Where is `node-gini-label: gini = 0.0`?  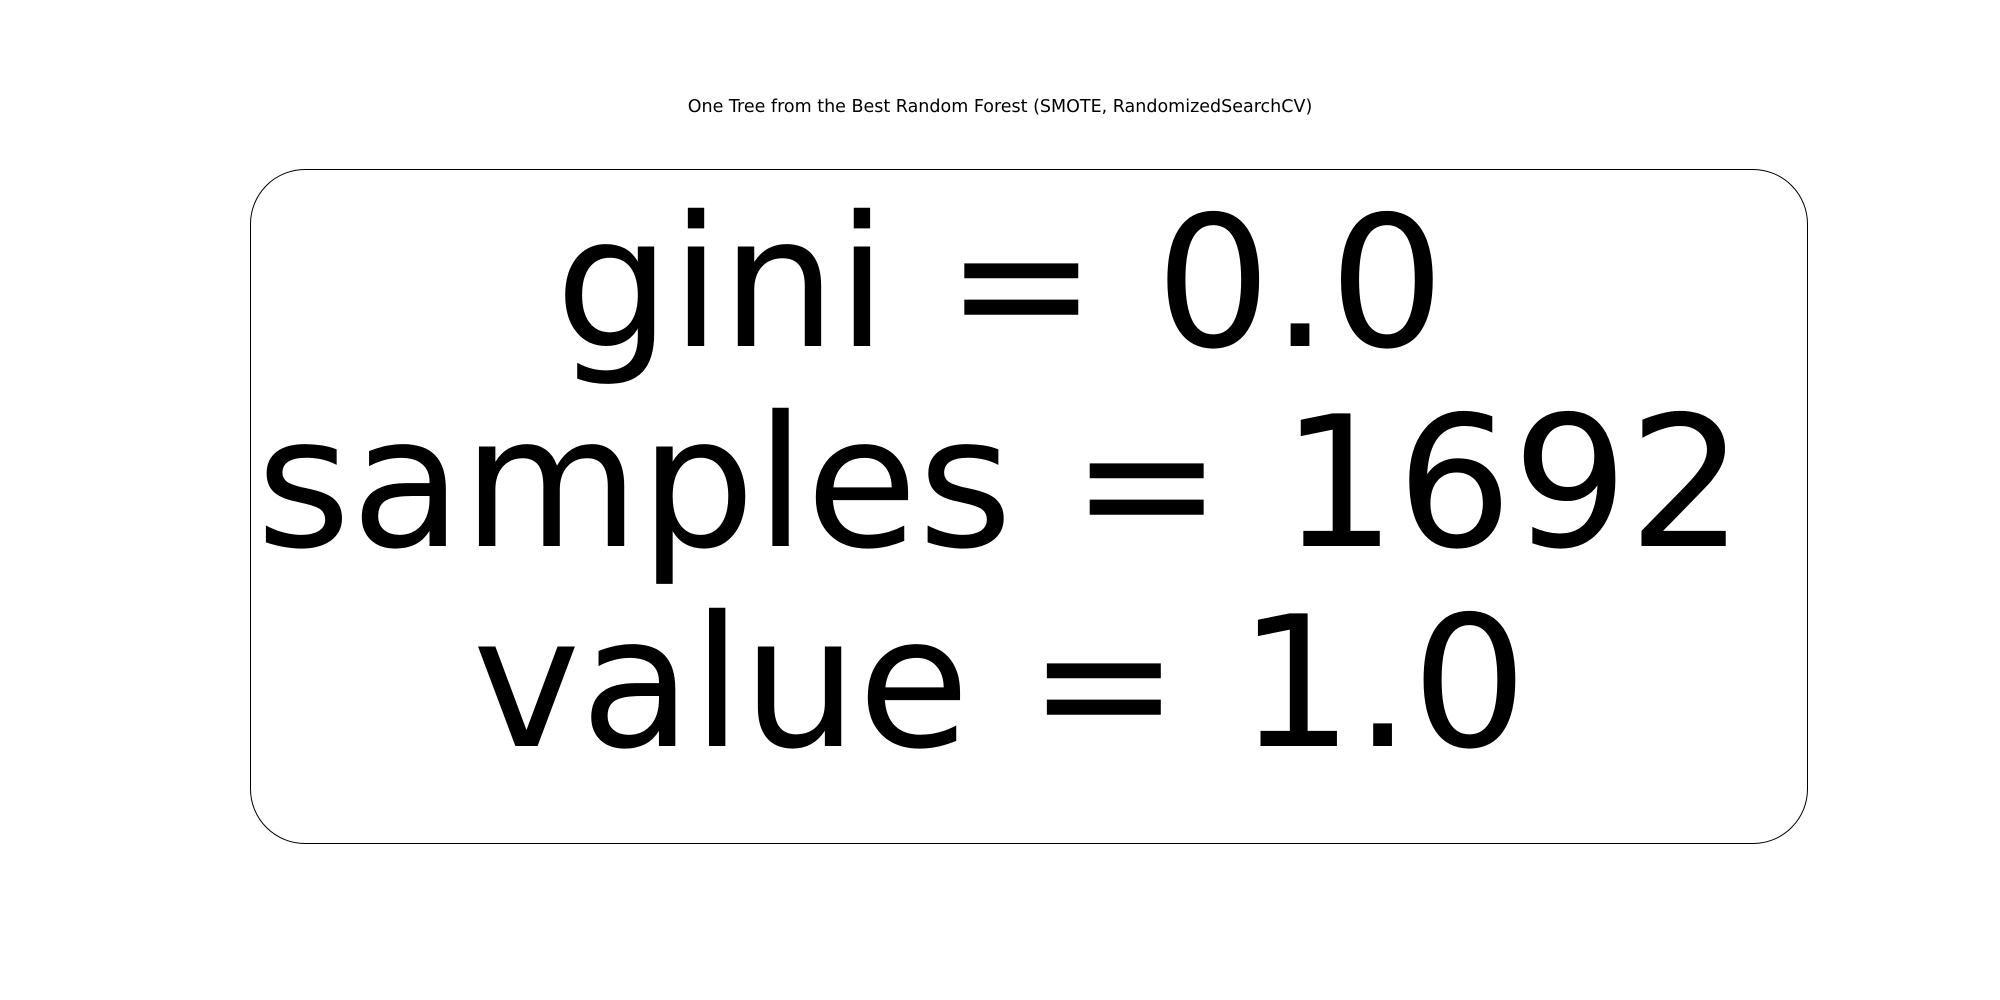
node-gini-label: gini = 0.0 is located at coordinates (1000, 283).